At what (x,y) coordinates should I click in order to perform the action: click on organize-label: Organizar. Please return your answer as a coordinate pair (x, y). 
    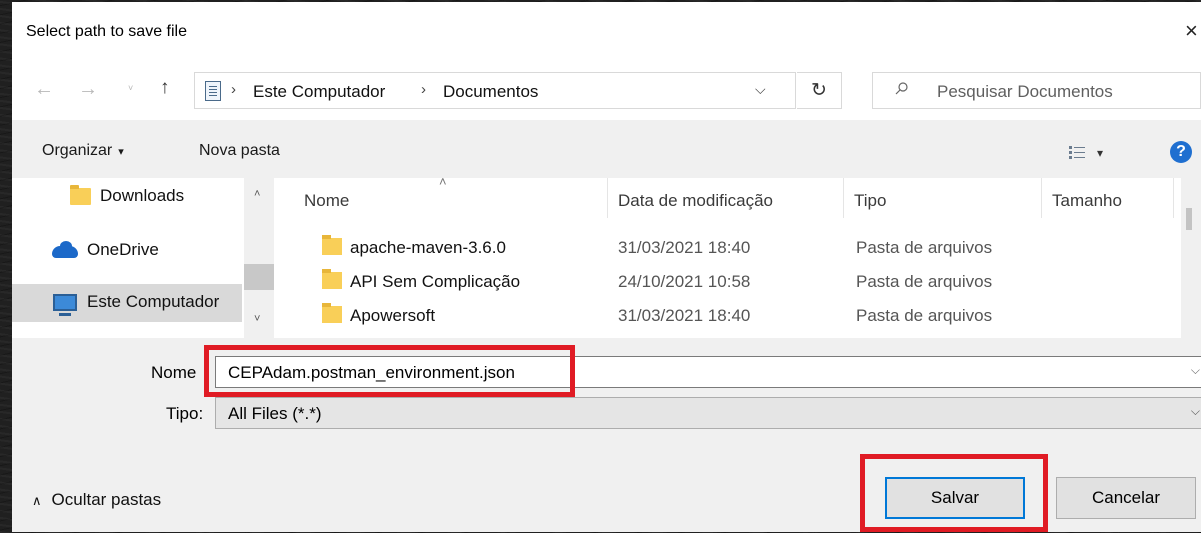
    Looking at the image, I should click on (77, 150).